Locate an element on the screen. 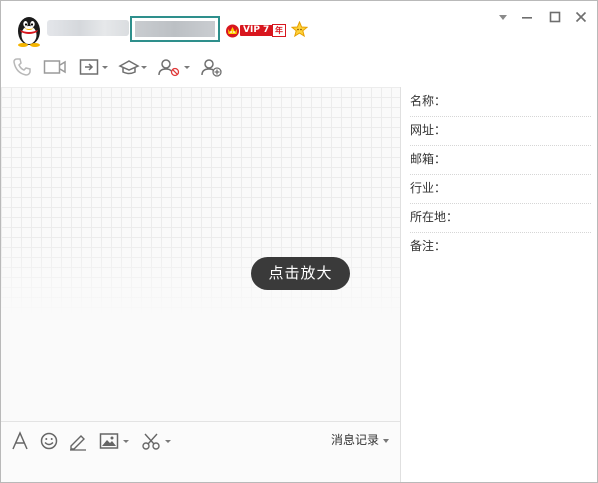 The image size is (598, 483). contact-name-blurred is located at coordinates (88, 28).